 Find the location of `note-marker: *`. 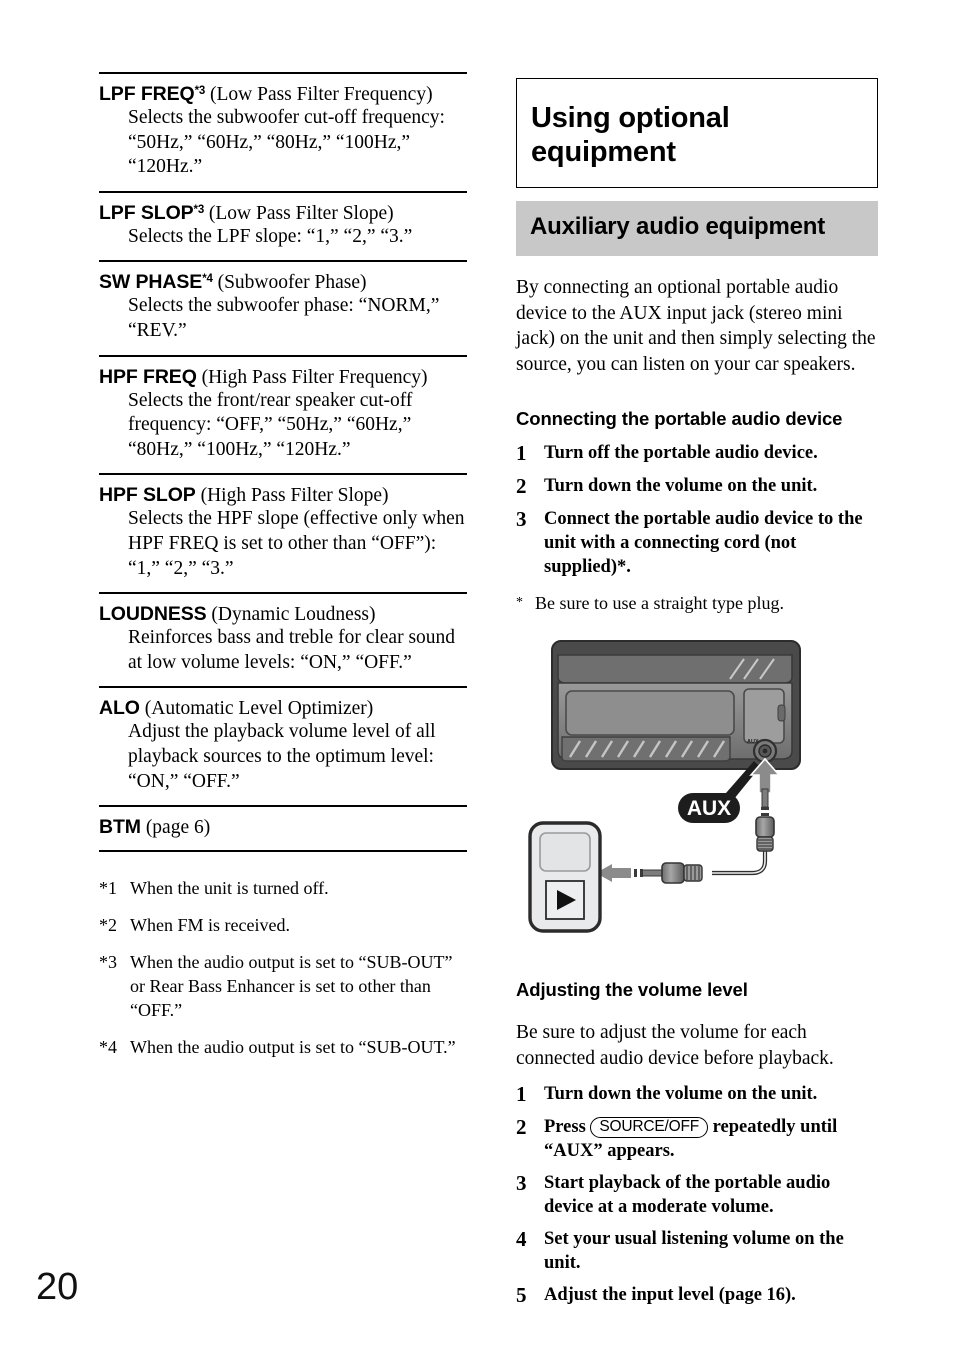

note-marker: * is located at coordinates (519, 602).